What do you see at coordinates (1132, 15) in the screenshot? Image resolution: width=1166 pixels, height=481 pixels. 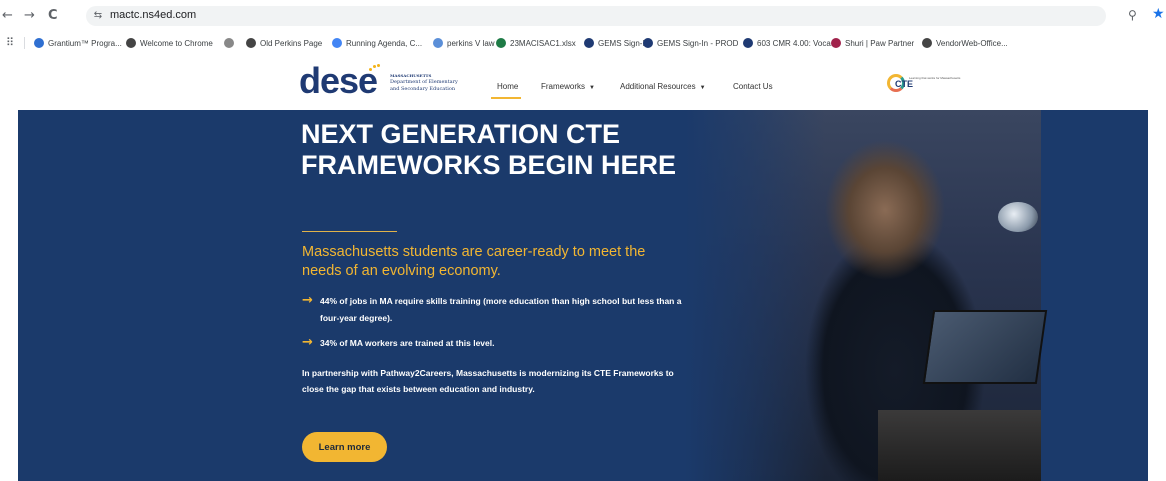 I see `zoom-icon: ⚲` at bounding box center [1132, 15].